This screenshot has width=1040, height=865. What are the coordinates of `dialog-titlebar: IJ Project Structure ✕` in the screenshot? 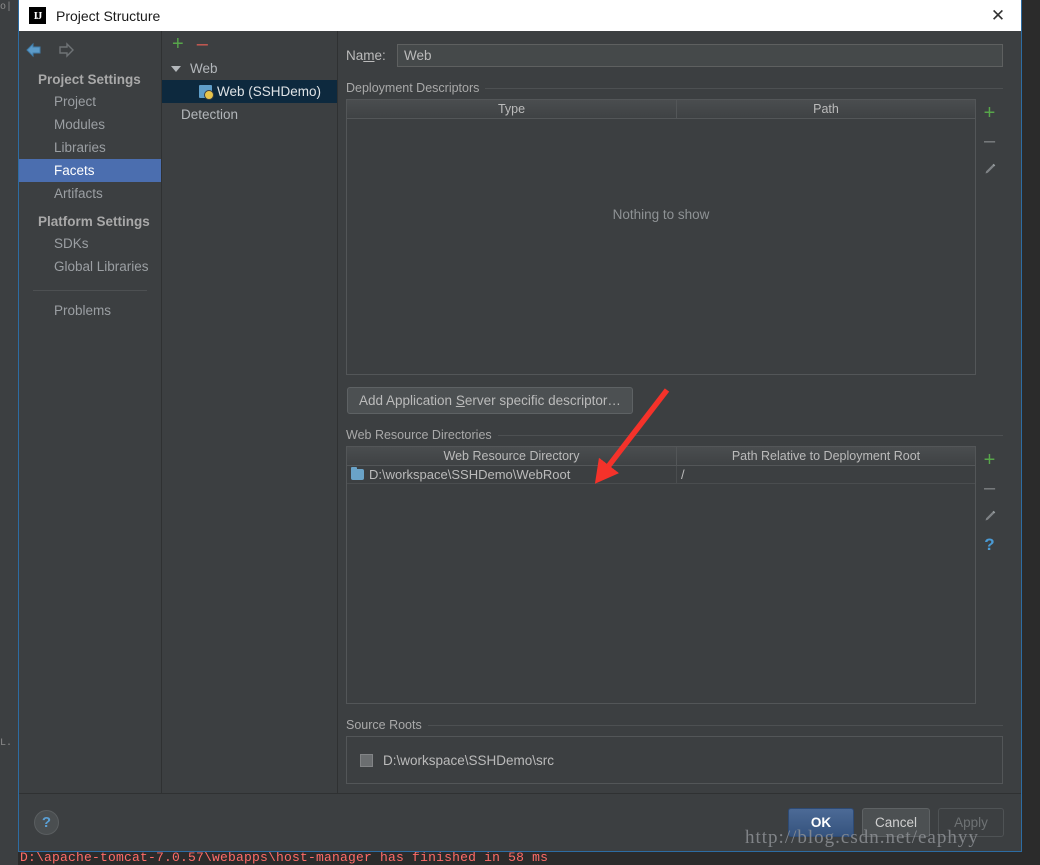 It's located at (520, 15).